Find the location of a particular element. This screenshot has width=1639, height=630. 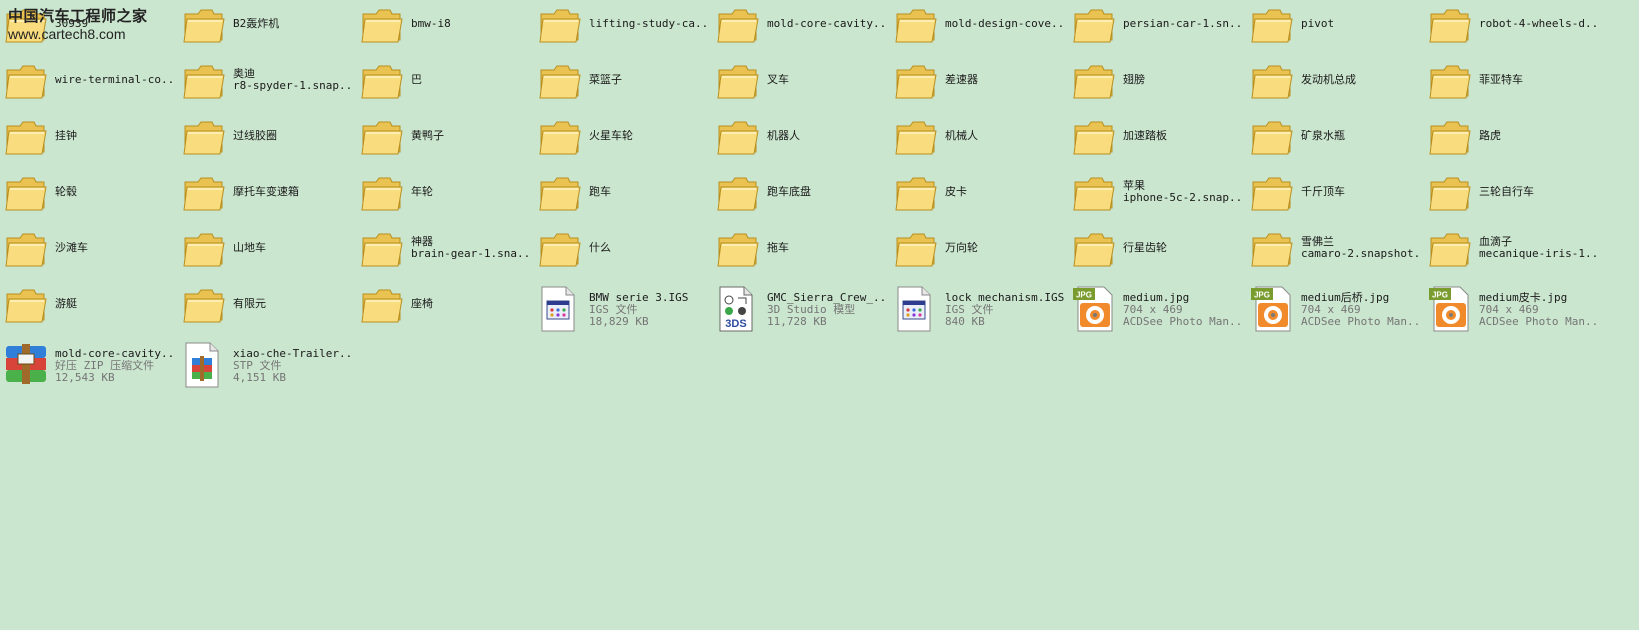

folder-item: 矿泉水瓶 is located at coordinates (1335, 140).